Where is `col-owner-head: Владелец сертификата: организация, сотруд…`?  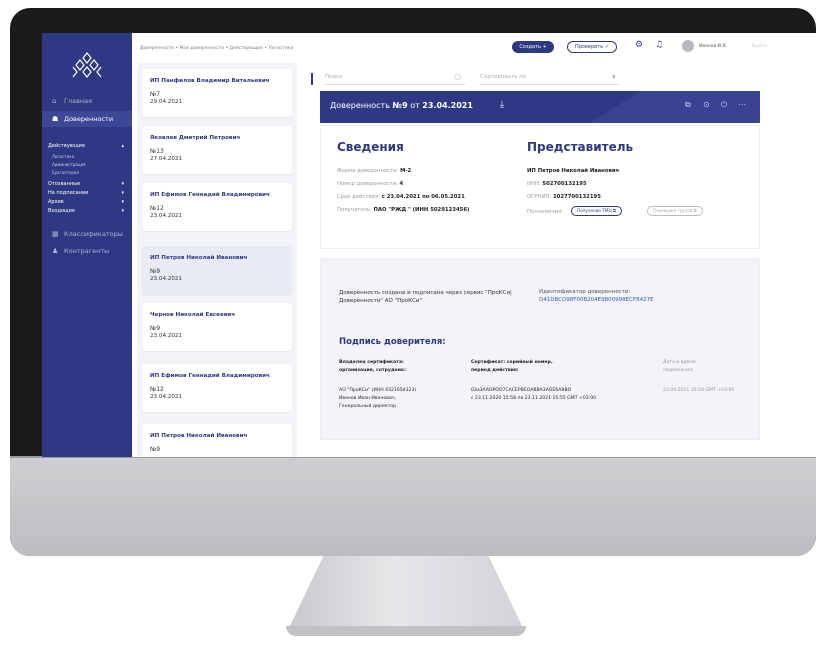 col-owner-head: Владелец сертификата: организация, сотруд… is located at coordinates (372, 366).